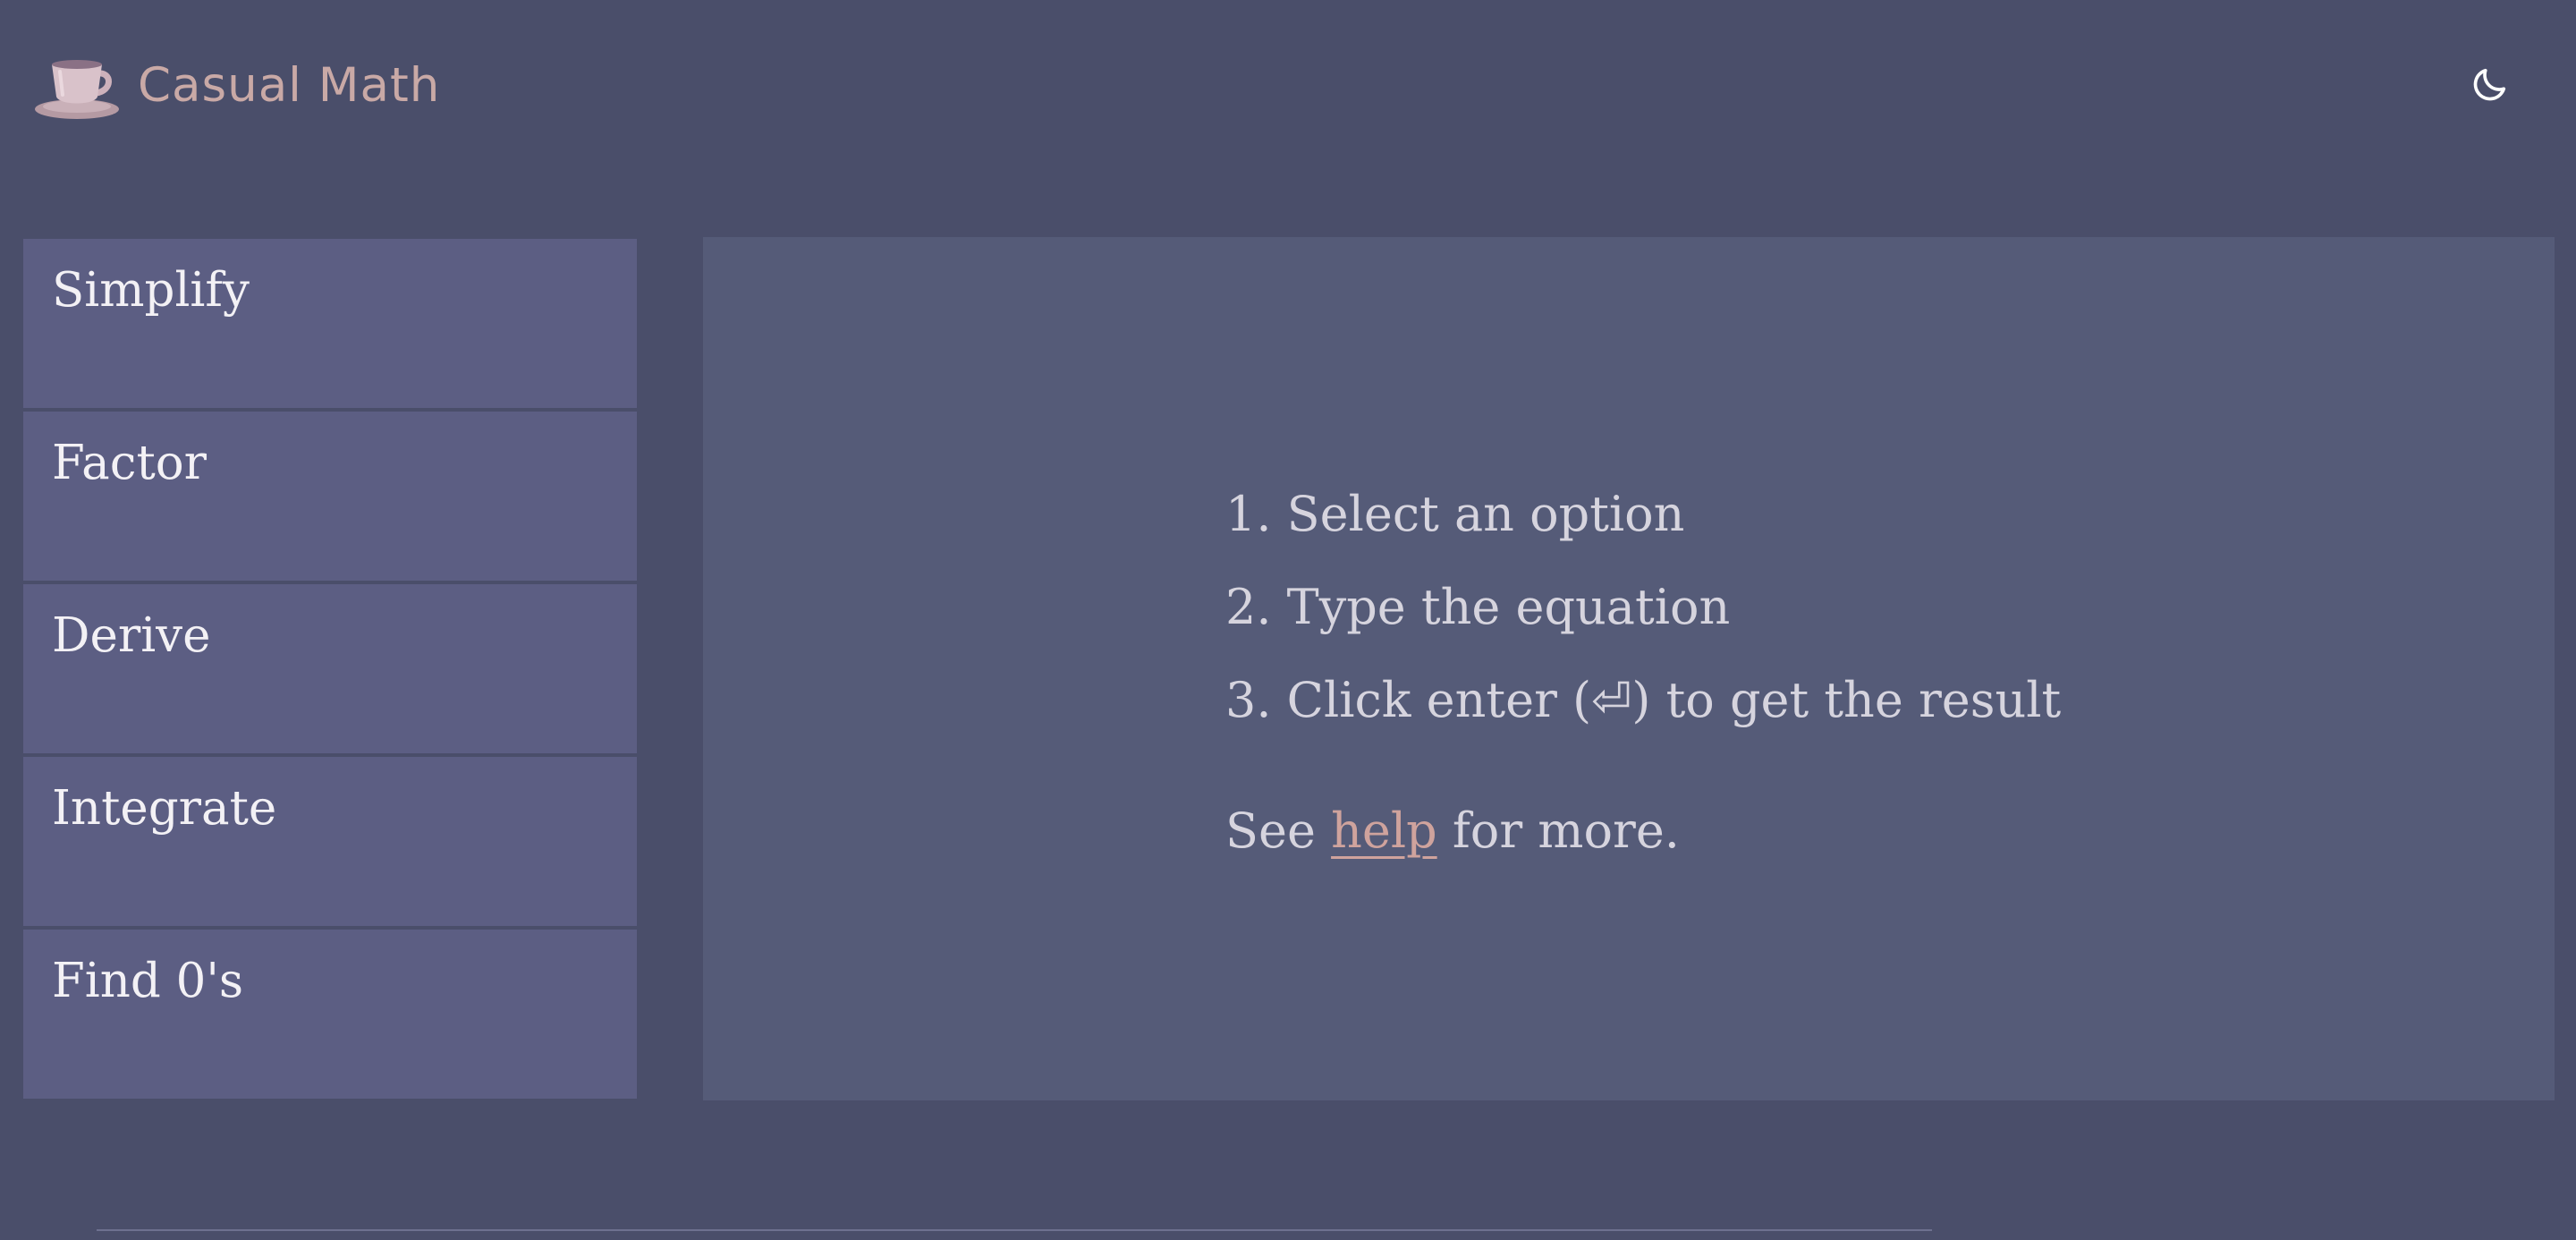  What do you see at coordinates (330, 323) in the screenshot?
I see `option-simplify: Simplify` at bounding box center [330, 323].